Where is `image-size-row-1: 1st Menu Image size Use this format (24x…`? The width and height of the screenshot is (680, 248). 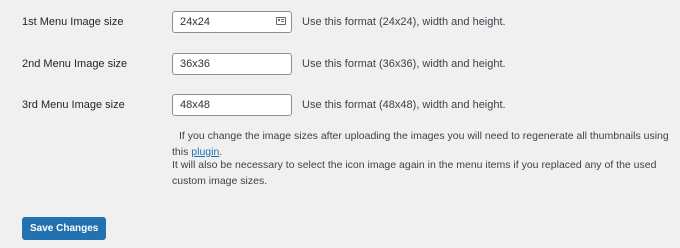 image-size-row-1: 1st Menu Image size Use this format (24x… is located at coordinates (340, 22).